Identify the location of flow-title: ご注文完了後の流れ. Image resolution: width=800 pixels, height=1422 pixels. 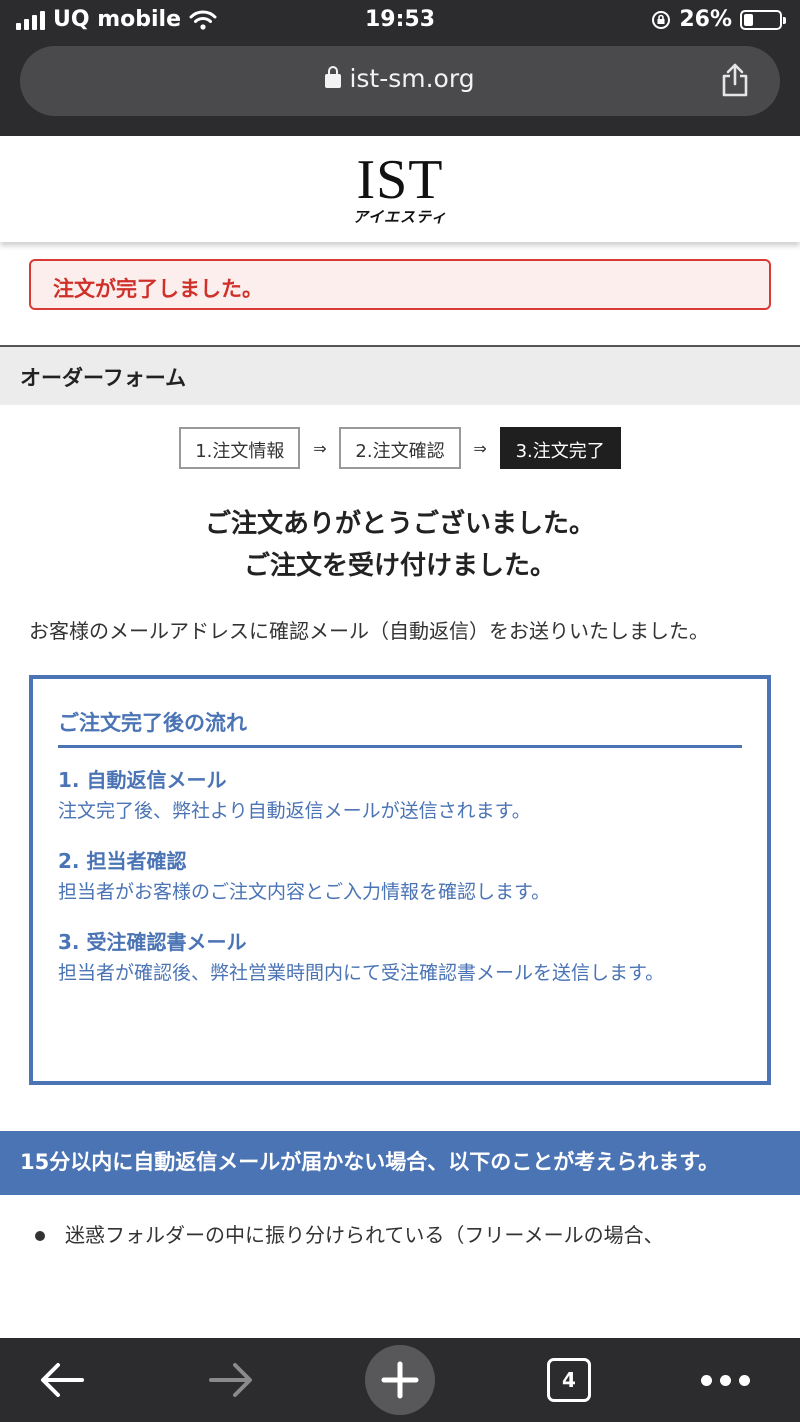
(400, 727).